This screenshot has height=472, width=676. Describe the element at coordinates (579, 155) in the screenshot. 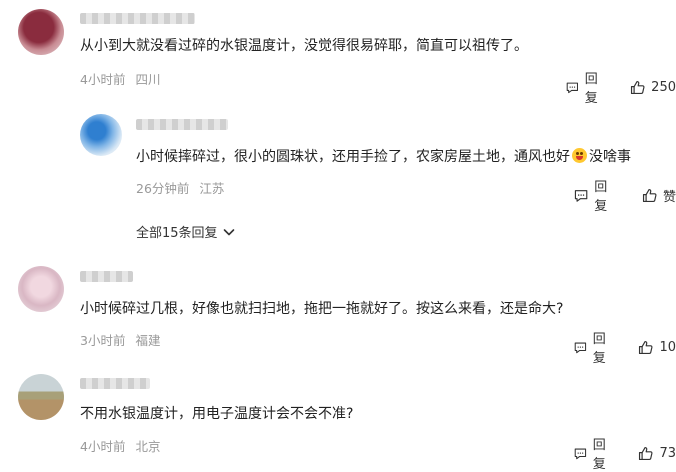

I see `grinning-face-icon` at that location.